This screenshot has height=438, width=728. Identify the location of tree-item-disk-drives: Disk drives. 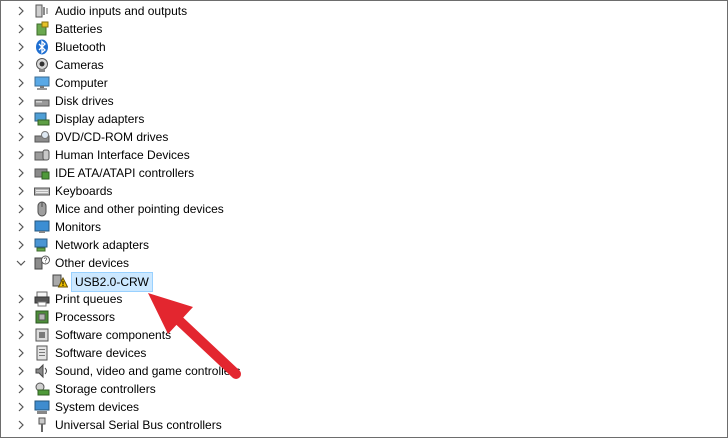
(364, 101).